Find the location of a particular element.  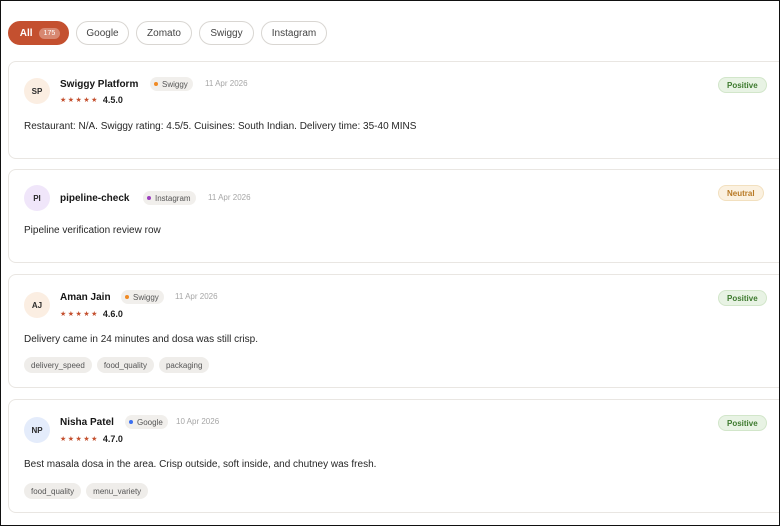

tag-chip: packaging is located at coordinates (184, 365).